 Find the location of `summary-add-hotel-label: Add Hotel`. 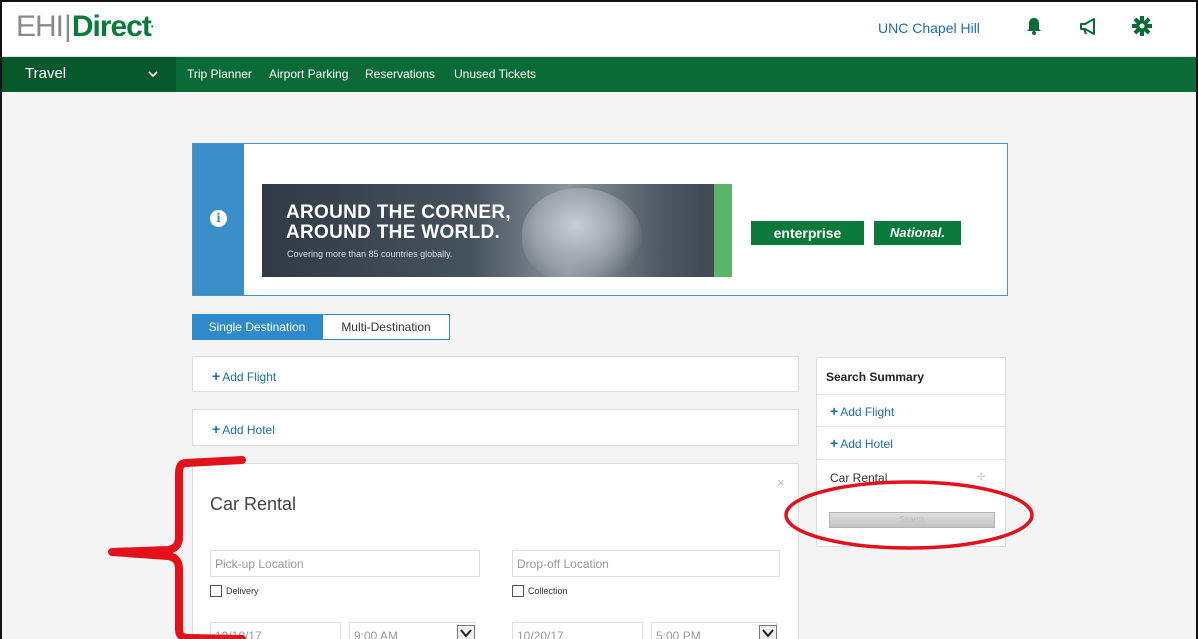

summary-add-hotel-label: Add Hotel is located at coordinates (866, 444).